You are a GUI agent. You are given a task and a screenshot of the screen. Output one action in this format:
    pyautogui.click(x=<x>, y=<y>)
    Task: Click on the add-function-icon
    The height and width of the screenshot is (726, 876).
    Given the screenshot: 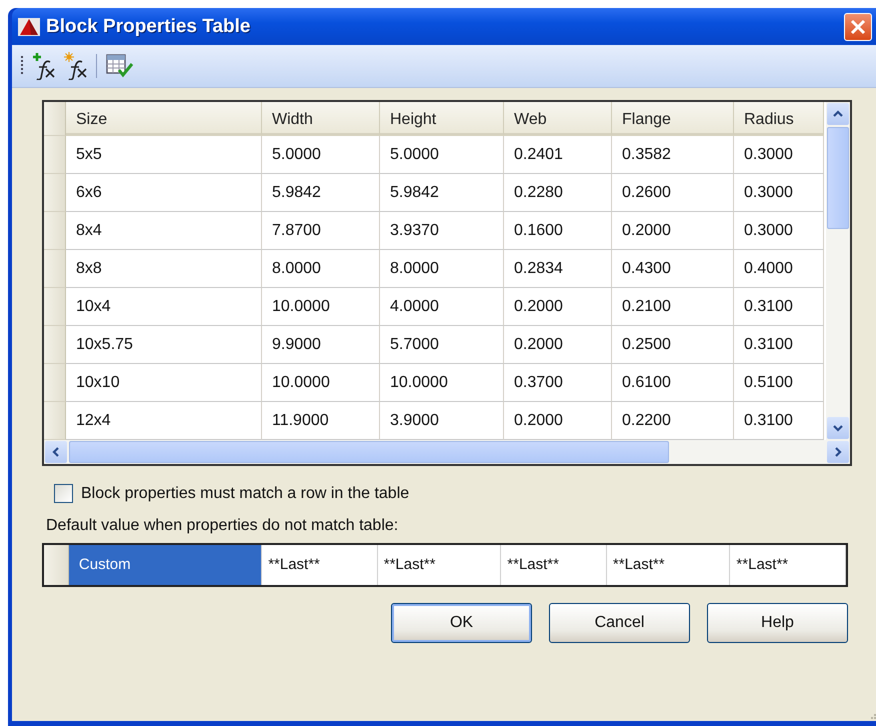 What is the action you would take?
    pyautogui.click(x=43, y=66)
    